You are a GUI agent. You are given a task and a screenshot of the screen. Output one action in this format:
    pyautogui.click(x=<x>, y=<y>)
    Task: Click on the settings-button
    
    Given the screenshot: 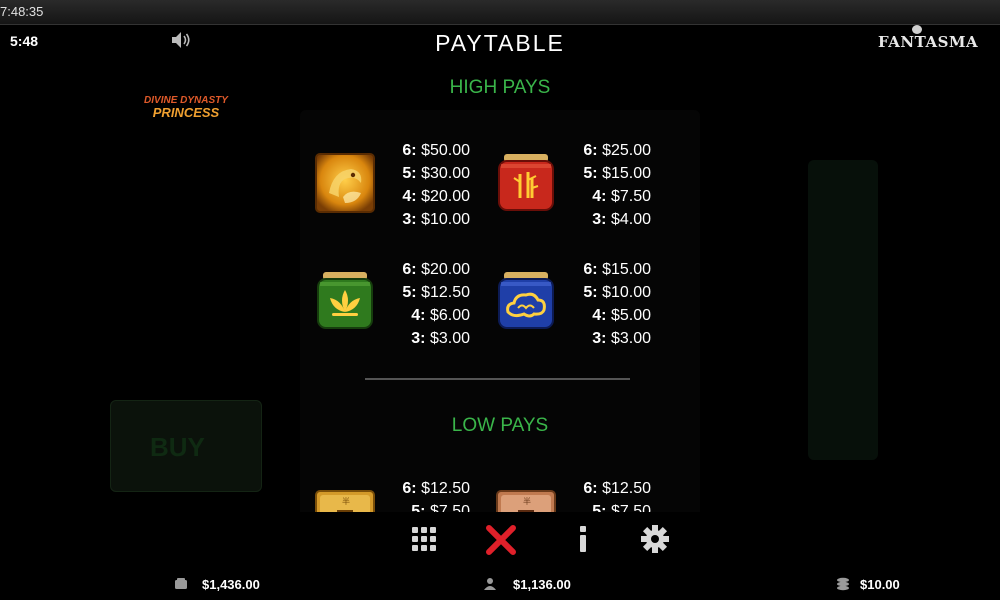 What is the action you would take?
    pyautogui.click(x=655, y=539)
    